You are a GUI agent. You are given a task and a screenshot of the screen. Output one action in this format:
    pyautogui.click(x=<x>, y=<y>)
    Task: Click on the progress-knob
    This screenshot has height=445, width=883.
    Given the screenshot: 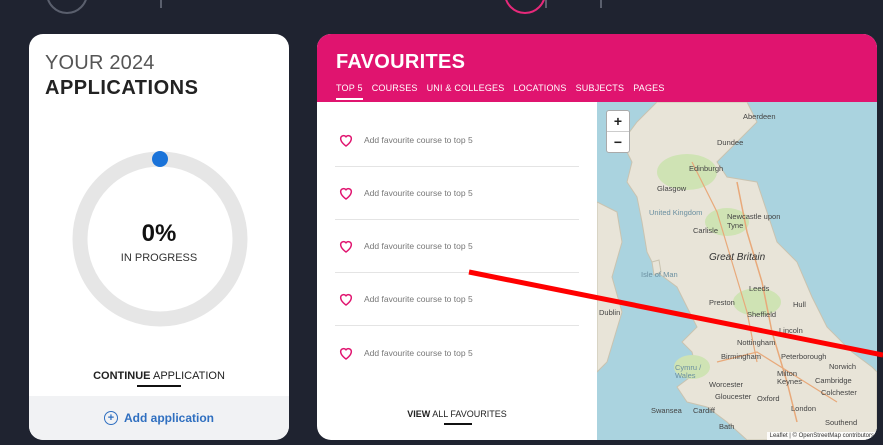 What is the action you would take?
    pyautogui.click(x=160, y=159)
    